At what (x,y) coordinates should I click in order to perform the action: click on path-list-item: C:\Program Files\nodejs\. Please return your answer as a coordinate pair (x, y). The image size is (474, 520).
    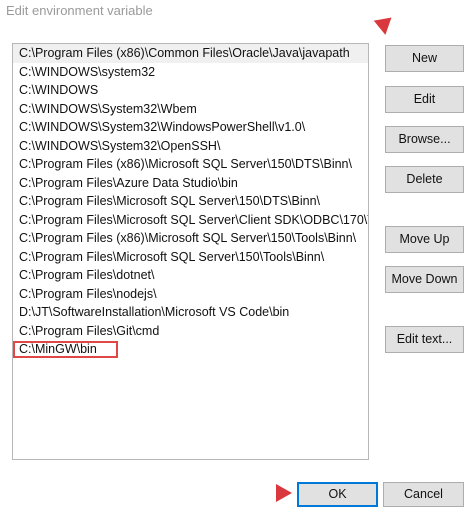
    Looking at the image, I should click on (190, 294).